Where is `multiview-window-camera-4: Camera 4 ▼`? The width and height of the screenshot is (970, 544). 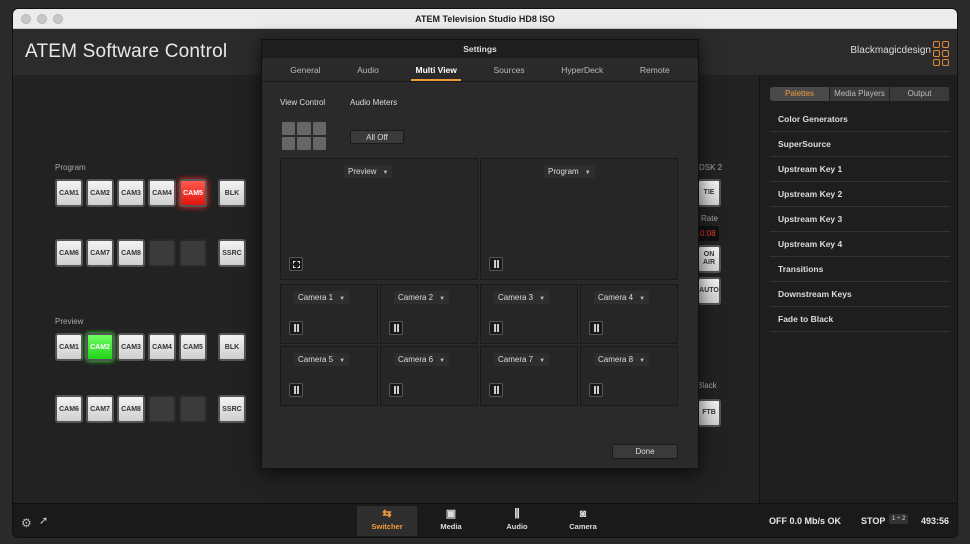 multiview-window-camera-4: Camera 4 ▼ is located at coordinates (629, 314).